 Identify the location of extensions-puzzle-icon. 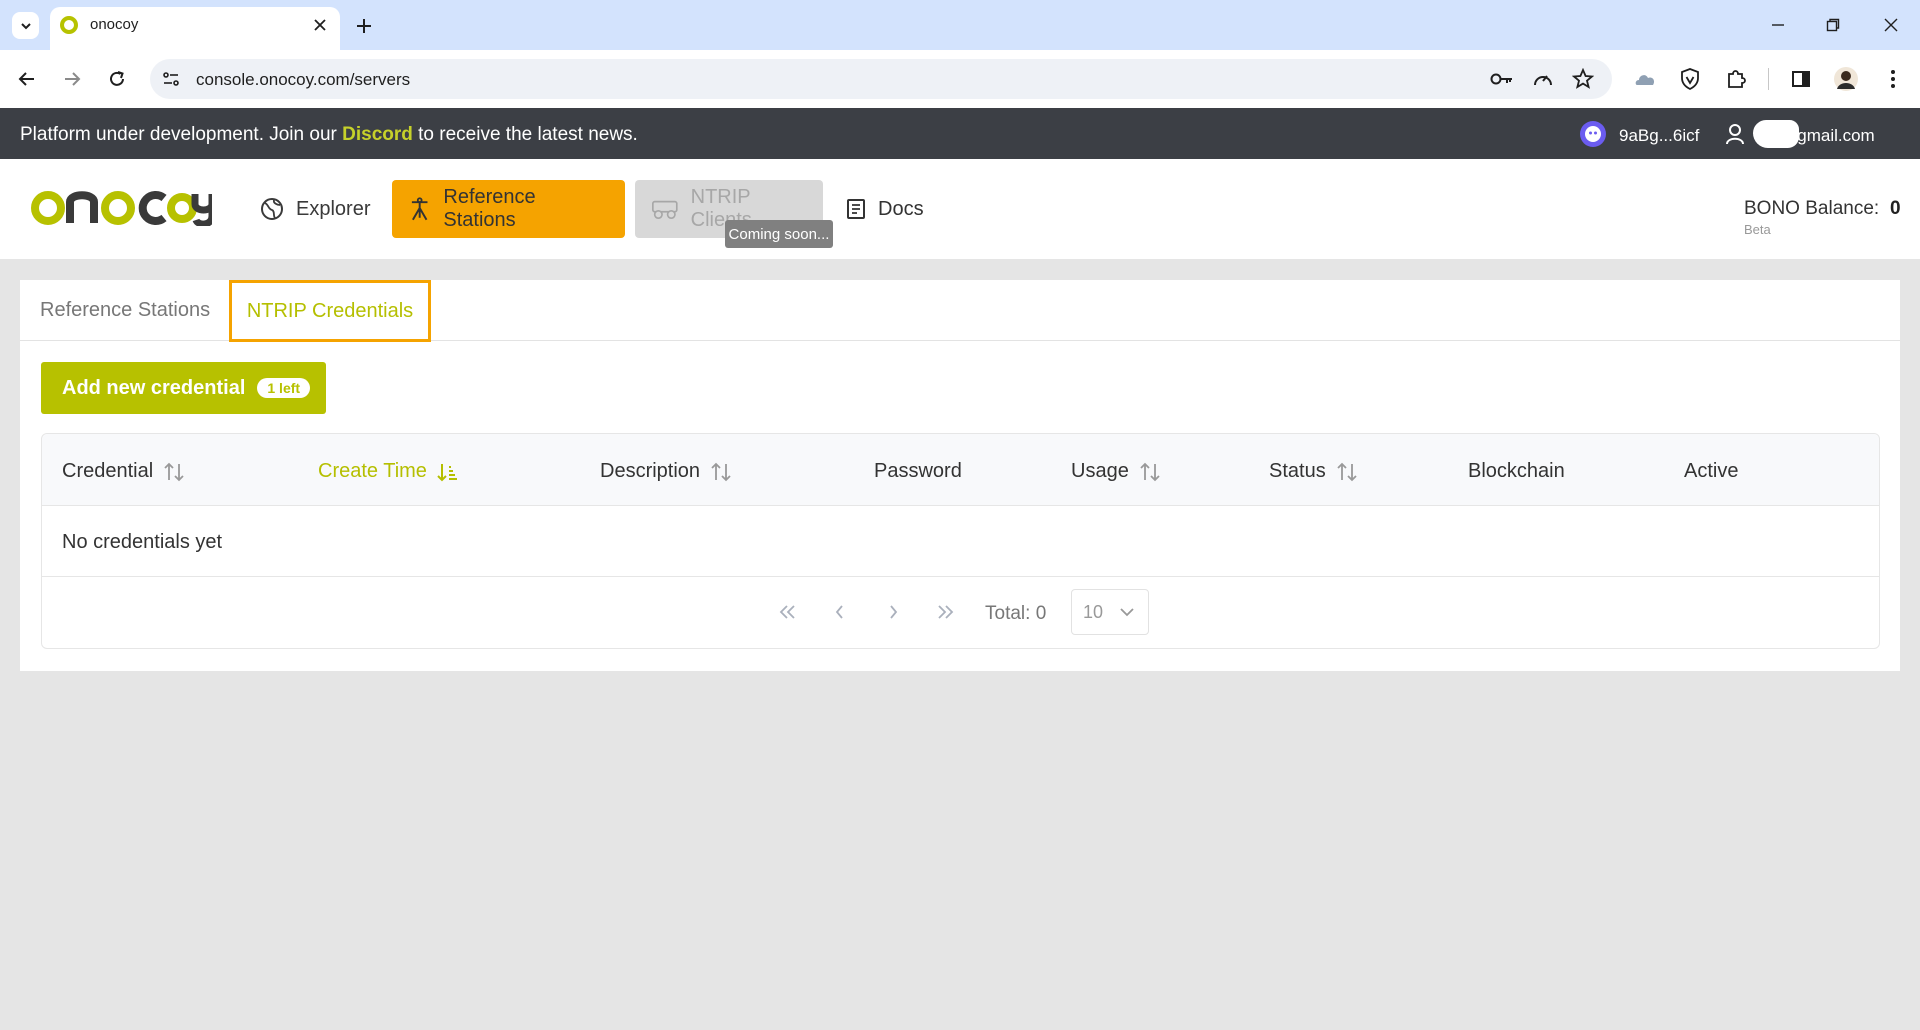
(1736, 79).